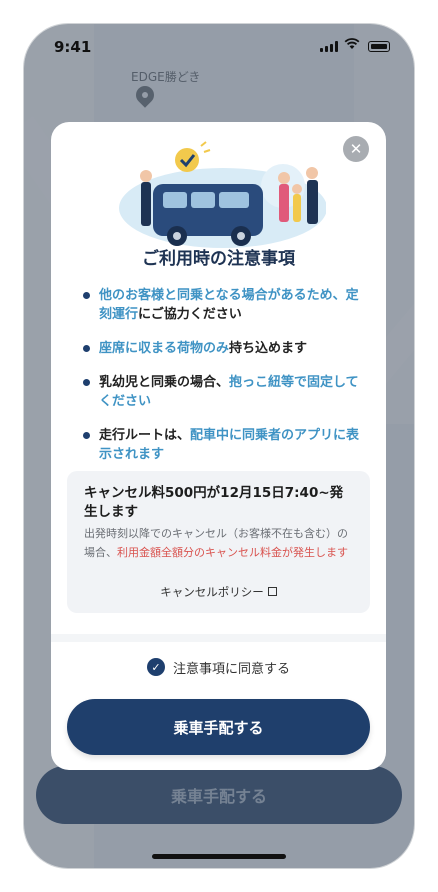 Image resolution: width=438 pixels, height=892 pixels. What do you see at coordinates (219, 856) in the screenshot?
I see `home-indicator` at bounding box center [219, 856].